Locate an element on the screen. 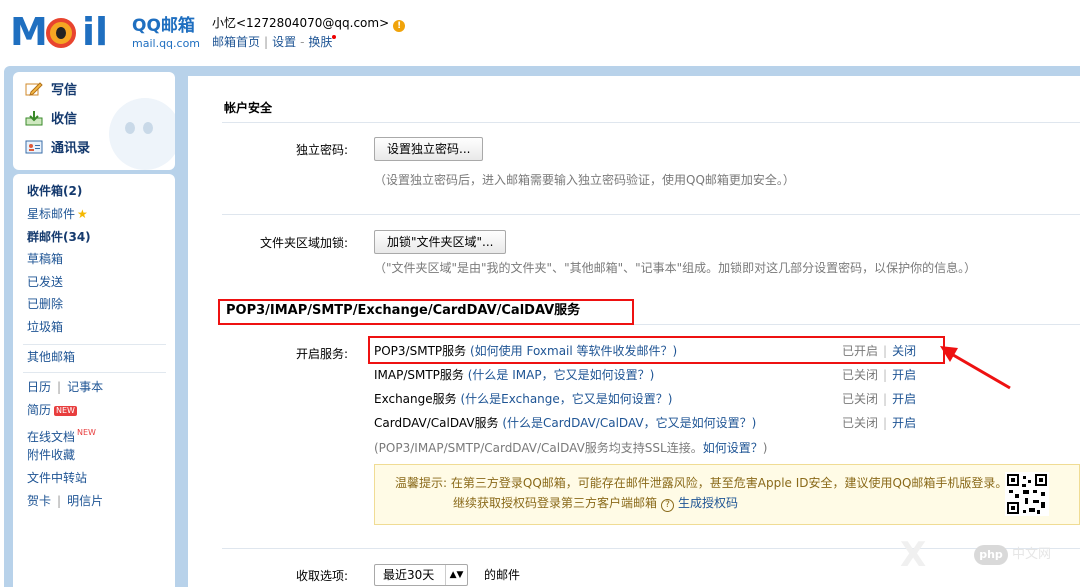 The height and width of the screenshot is (587, 1080). folder-sent: 已发送 is located at coordinates (45, 282).